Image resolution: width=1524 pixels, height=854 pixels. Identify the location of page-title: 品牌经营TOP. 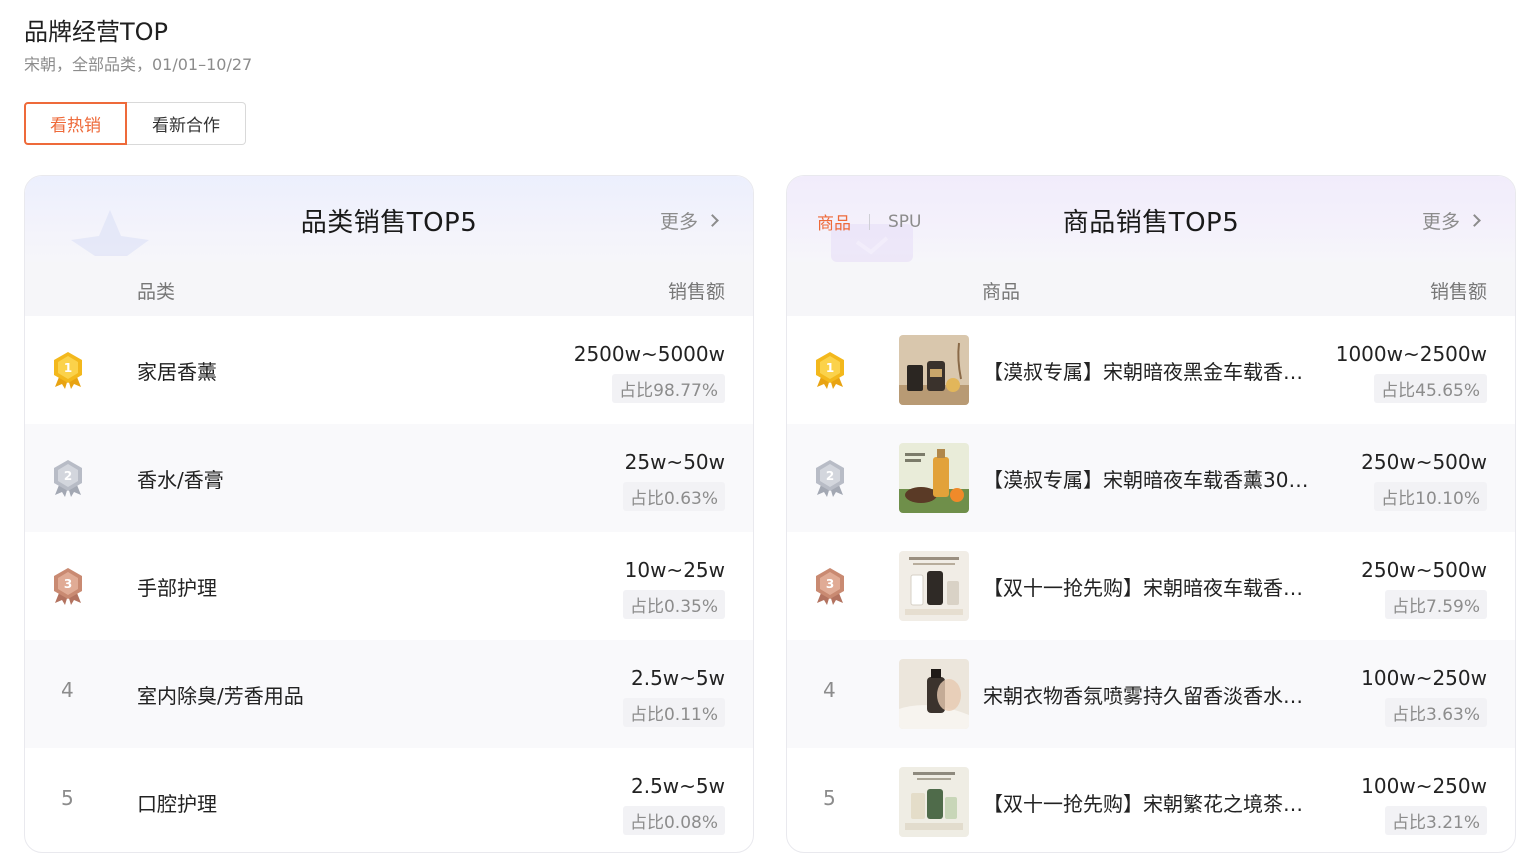
(96, 32).